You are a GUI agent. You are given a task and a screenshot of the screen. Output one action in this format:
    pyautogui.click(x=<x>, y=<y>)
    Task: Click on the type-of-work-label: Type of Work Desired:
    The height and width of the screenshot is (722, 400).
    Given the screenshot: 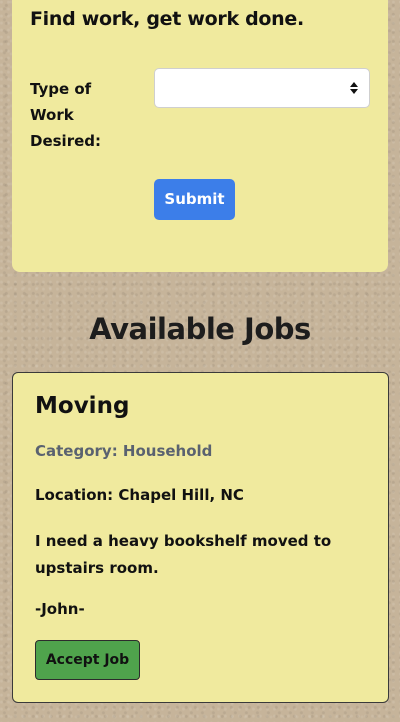 What is the action you would take?
    pyautogui.click(x=66, y=115)
    